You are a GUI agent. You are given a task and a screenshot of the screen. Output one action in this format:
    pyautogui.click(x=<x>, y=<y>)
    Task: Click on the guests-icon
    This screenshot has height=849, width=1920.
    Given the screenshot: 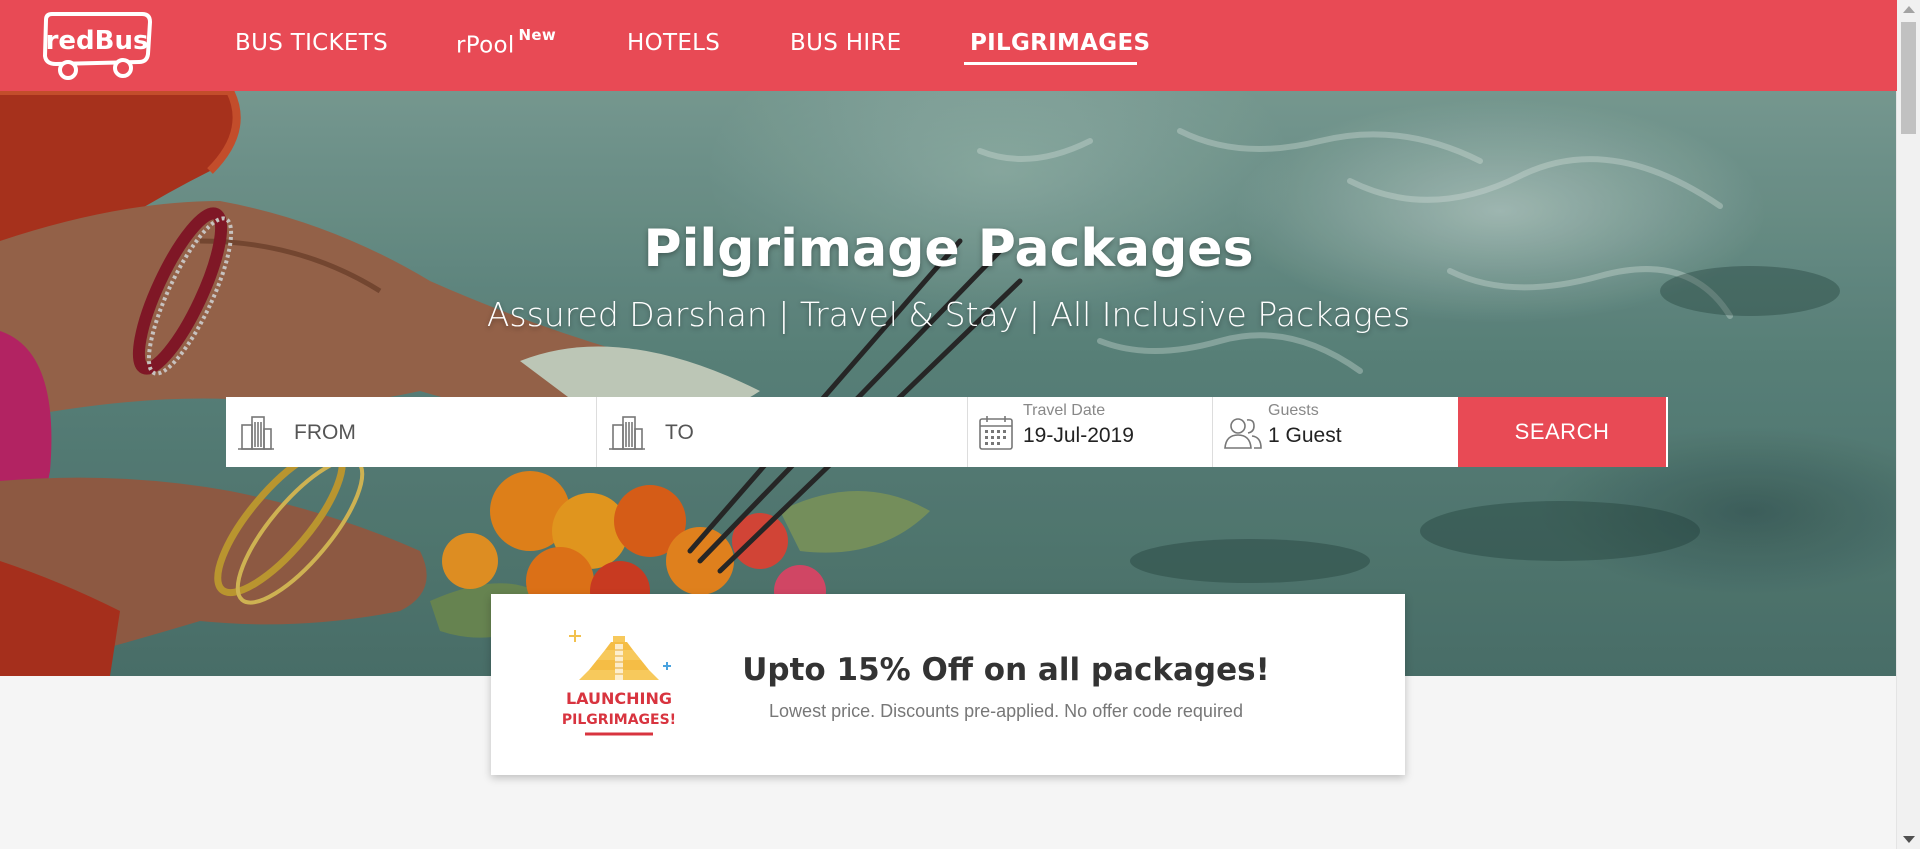 What is the action you would take?
    pyautogui.click(x=1243, y=433)
    